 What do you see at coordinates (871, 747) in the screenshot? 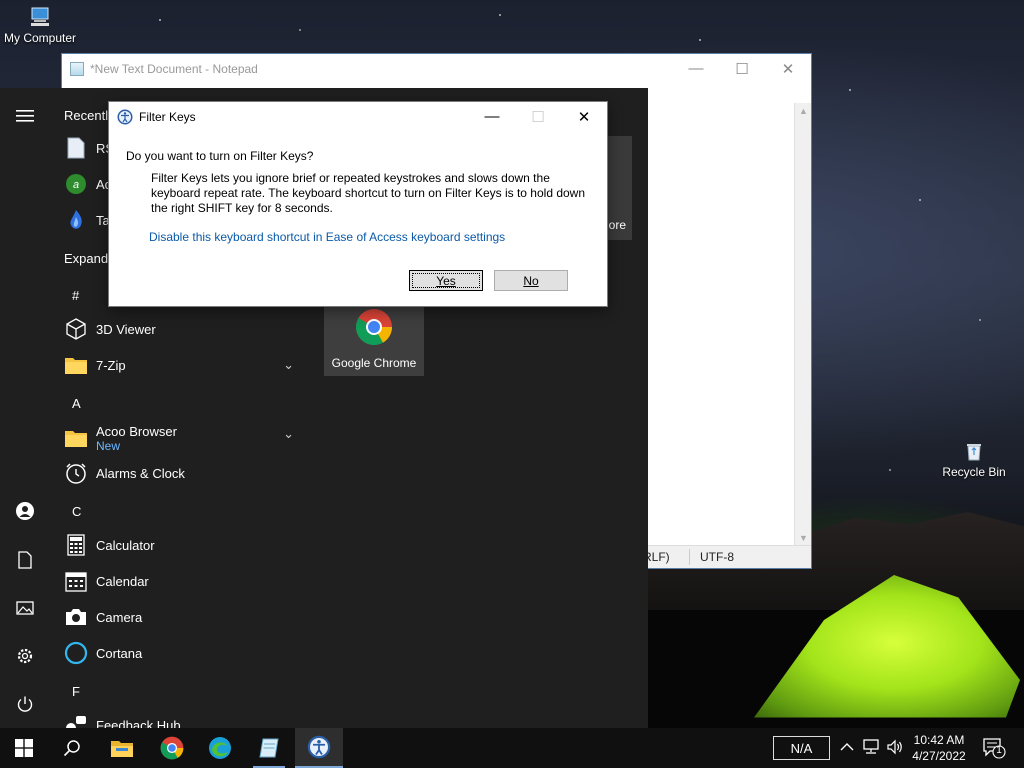
I see `network-icon` at bounding box center [871, 747].